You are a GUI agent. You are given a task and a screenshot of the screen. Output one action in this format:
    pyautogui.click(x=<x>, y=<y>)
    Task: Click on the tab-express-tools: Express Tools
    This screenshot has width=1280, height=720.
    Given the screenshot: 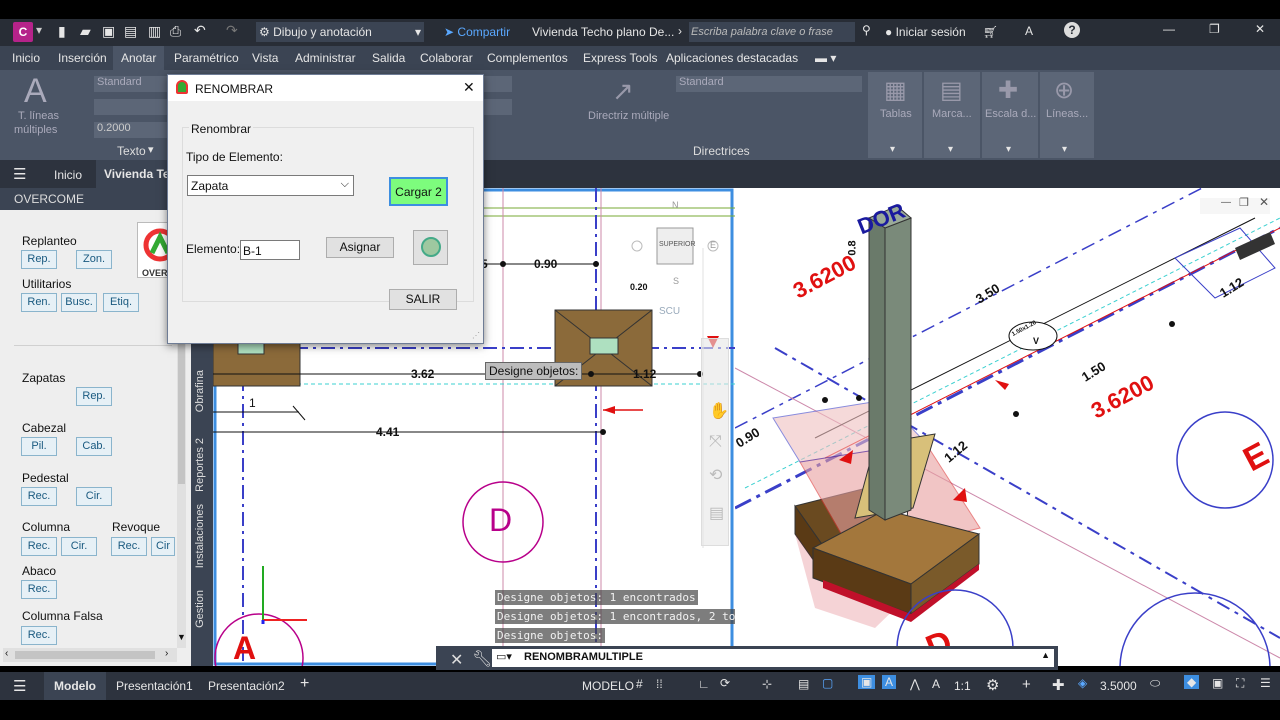 What is the action you would take?
    pyautogui.click(x=620, y=58)
    